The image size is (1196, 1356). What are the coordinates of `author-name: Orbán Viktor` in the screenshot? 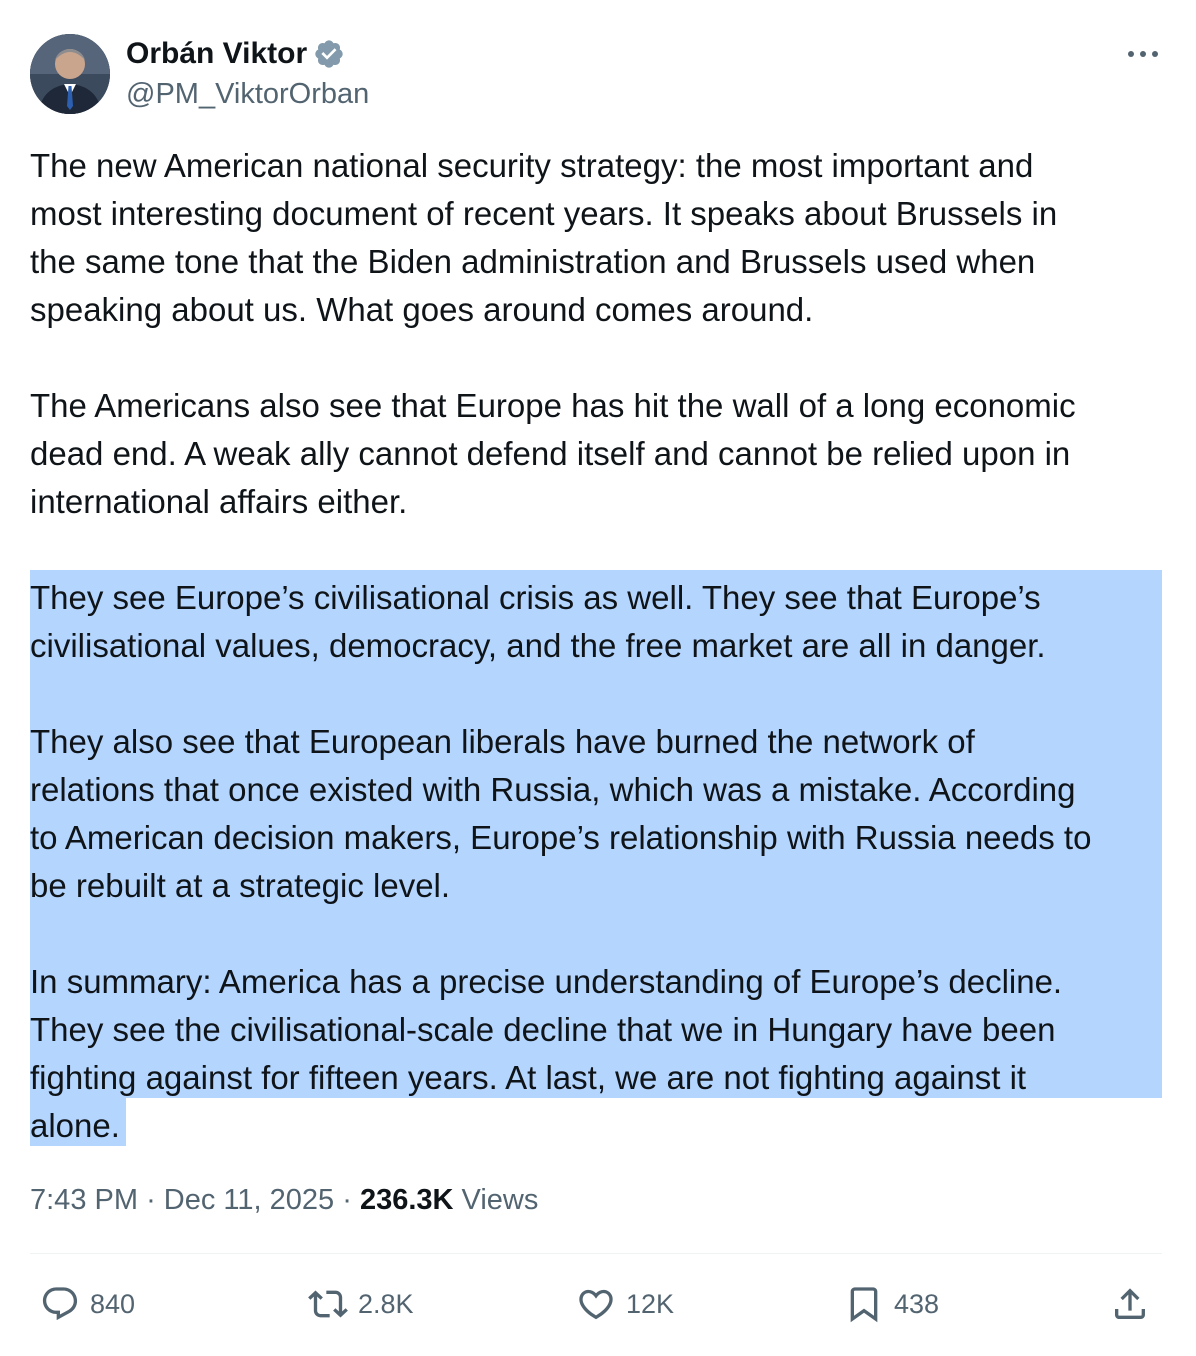 It's located at (235, 54).